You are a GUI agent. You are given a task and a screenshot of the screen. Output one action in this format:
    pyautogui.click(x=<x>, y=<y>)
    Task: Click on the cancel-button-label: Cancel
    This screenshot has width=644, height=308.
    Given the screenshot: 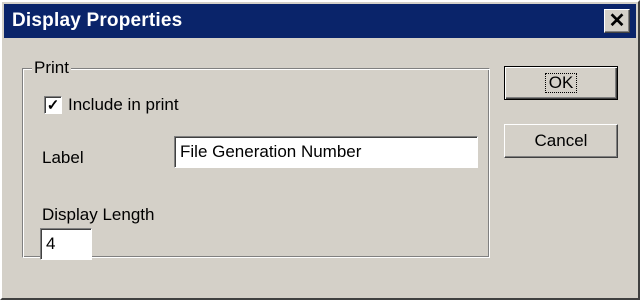 What is the action you would take?
    pyautogui.click(x=561, y=140)
    